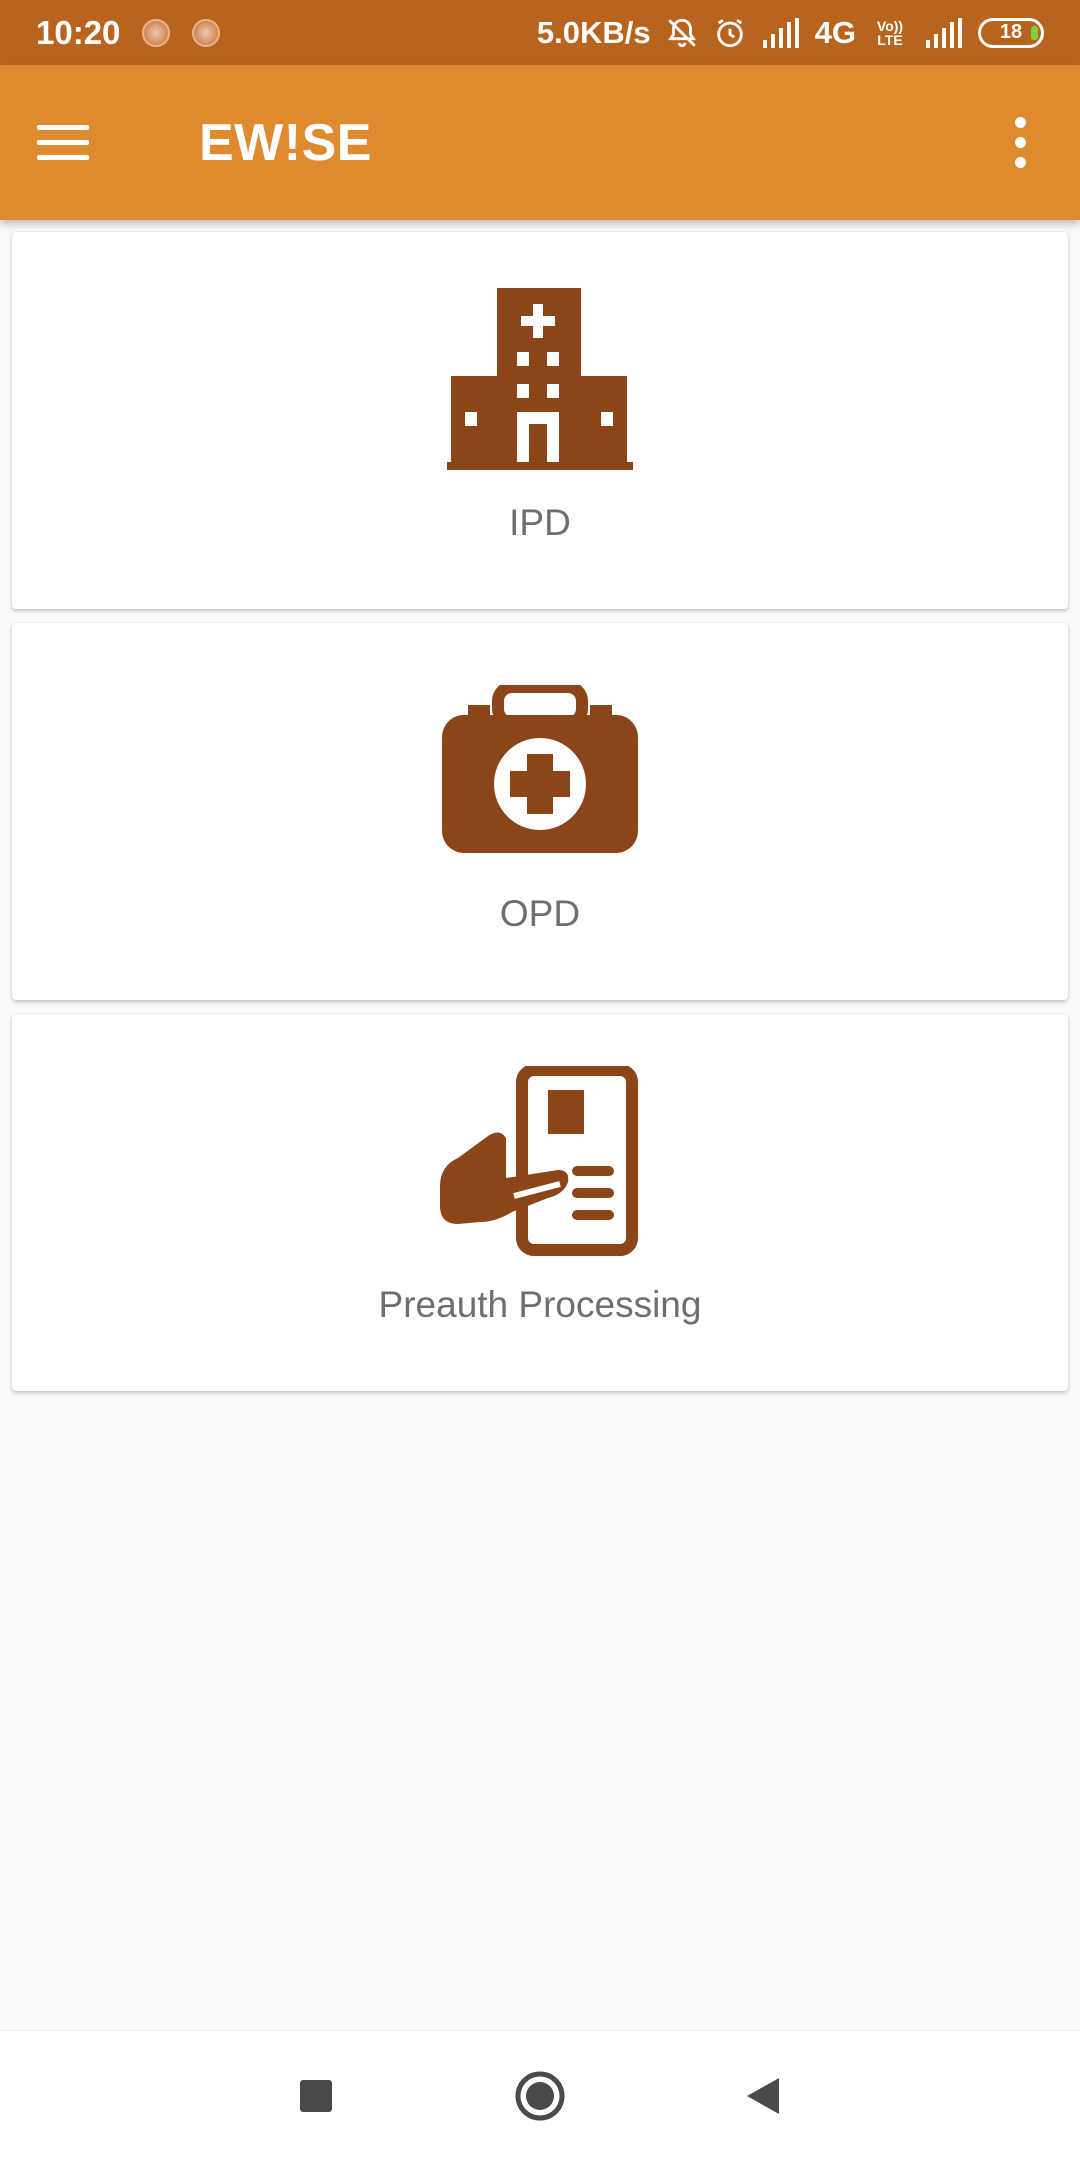 This screenshot has height=2160, width=1080. I want to click on volte-icon: Vo)) LTE, so click(890, 32).